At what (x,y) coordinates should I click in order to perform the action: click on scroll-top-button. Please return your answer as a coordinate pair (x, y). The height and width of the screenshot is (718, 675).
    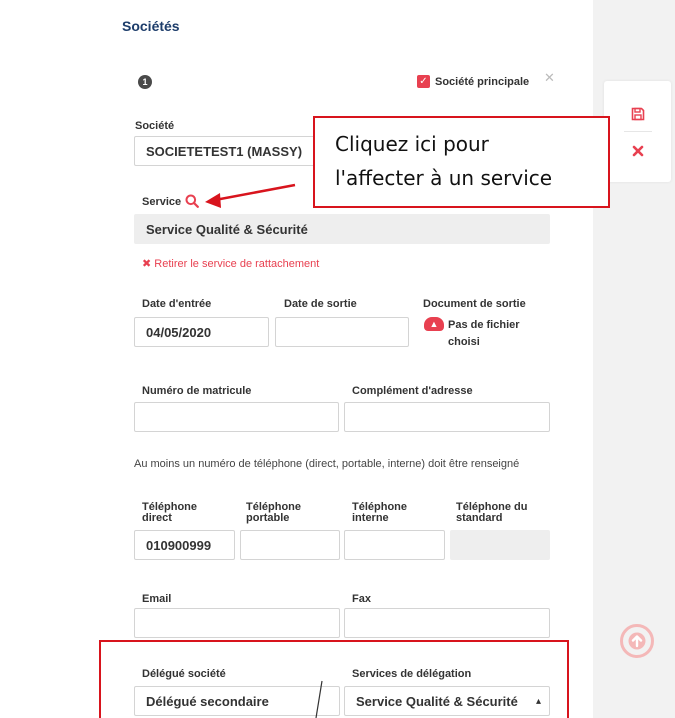
    Looking at the image, I should click on (637, 641).